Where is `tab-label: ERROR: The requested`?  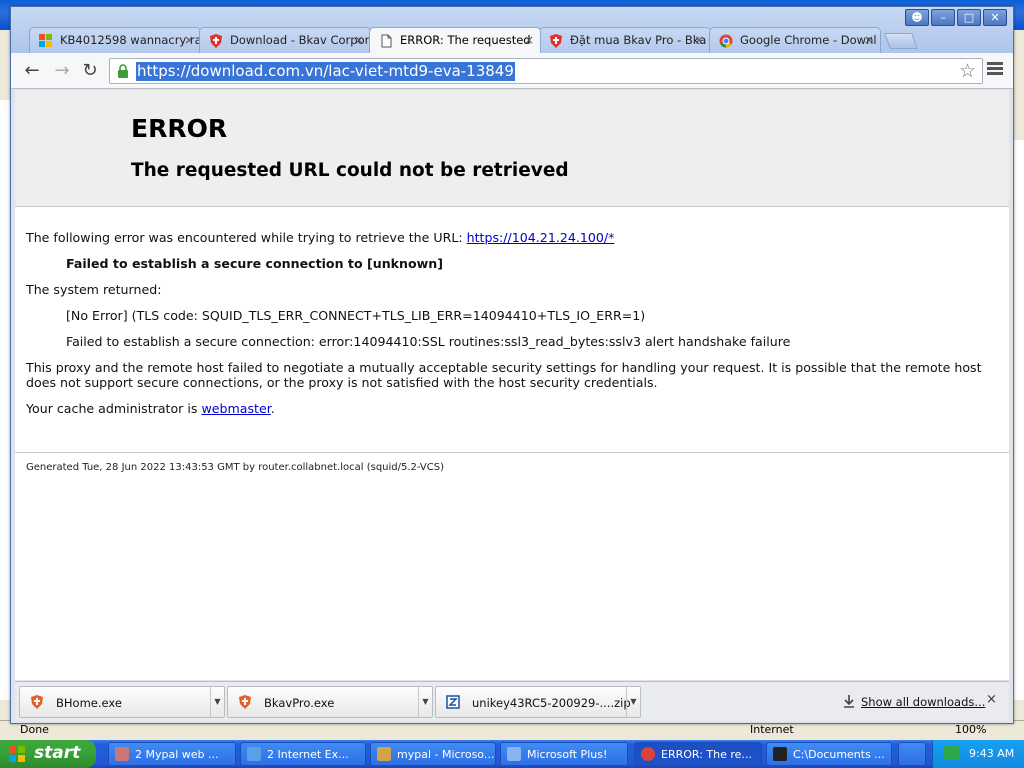 tab-label: ERROR: The requested is located at coordinates (465, 40).